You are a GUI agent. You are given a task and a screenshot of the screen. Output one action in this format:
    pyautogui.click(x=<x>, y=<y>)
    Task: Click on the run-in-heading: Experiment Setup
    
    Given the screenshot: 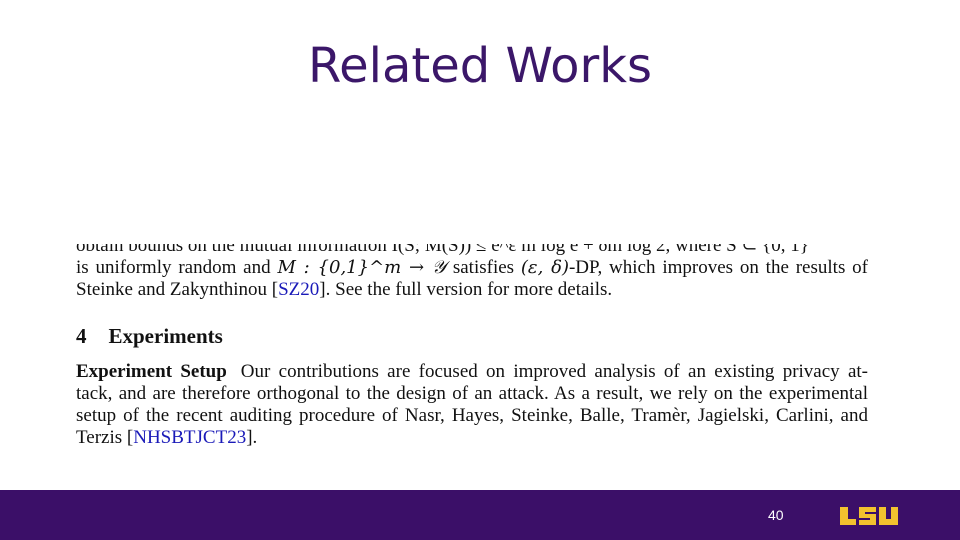 What is the action you would take?
    pyautogui.click(x=151, y=371)
    